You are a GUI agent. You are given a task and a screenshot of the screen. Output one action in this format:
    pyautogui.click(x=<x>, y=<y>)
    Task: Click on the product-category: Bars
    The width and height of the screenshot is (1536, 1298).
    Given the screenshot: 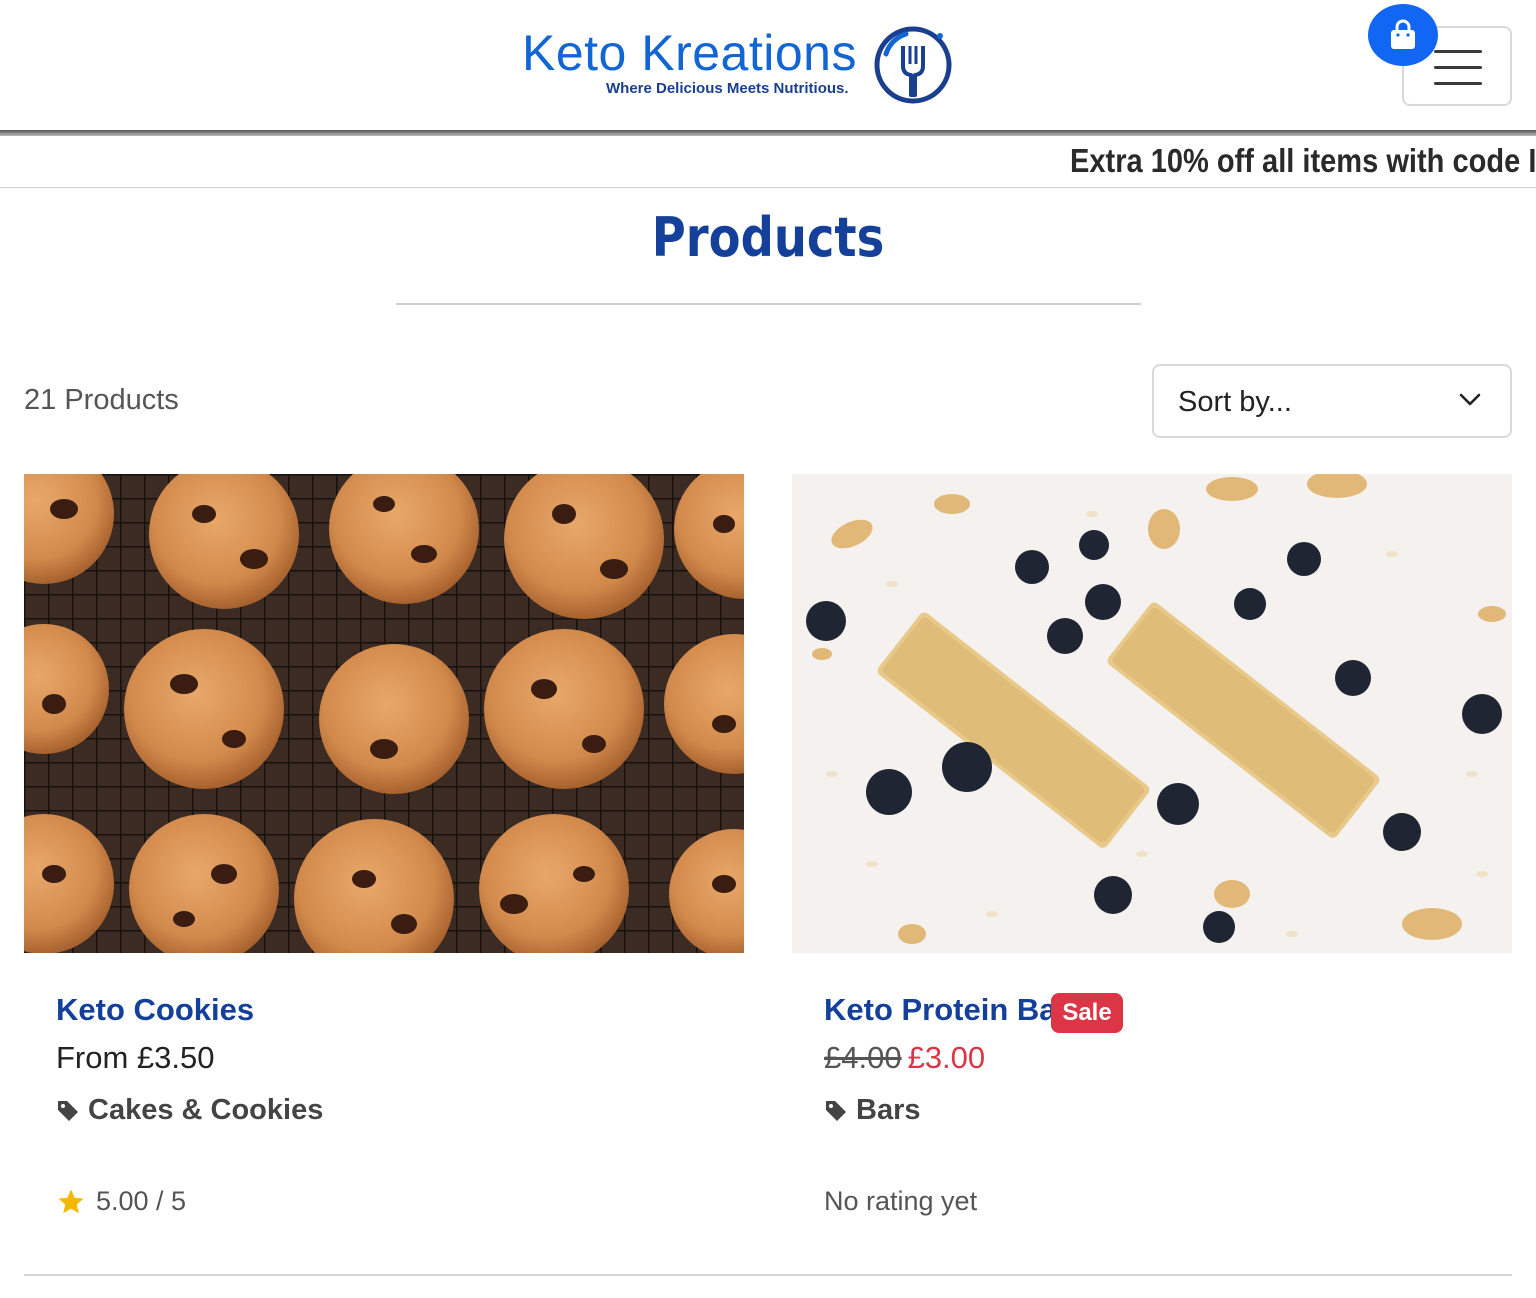 What is the action you would take?
    pyautogui.click(x=872, y=1110)
    